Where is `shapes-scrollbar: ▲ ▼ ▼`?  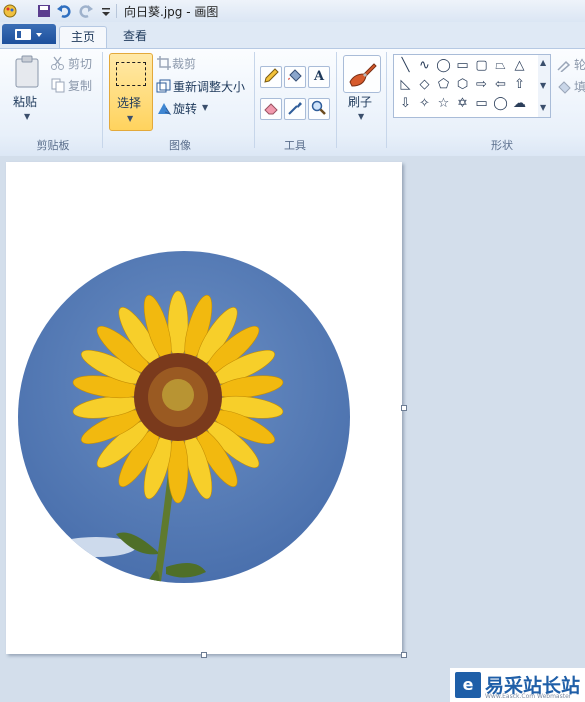
shapes-scrollbar: ▲ ▼ ▼ is located at coordinates (544, 86).